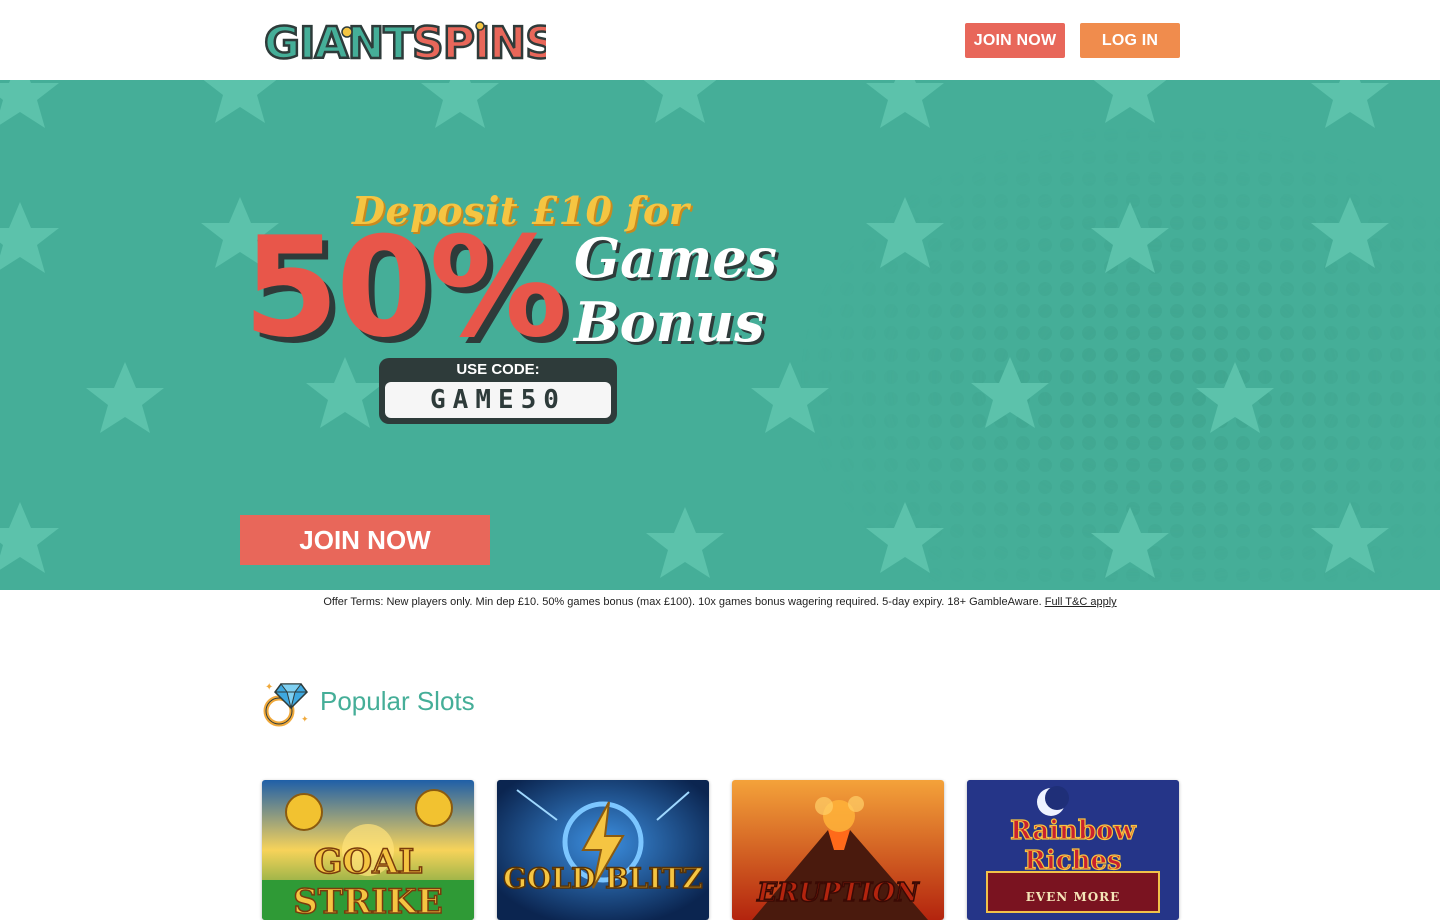  Describe the element at coordinates (1073, 845) in the screenshot. I see `slot-title-rainbow-riches: Rainbow Riches` at that location.